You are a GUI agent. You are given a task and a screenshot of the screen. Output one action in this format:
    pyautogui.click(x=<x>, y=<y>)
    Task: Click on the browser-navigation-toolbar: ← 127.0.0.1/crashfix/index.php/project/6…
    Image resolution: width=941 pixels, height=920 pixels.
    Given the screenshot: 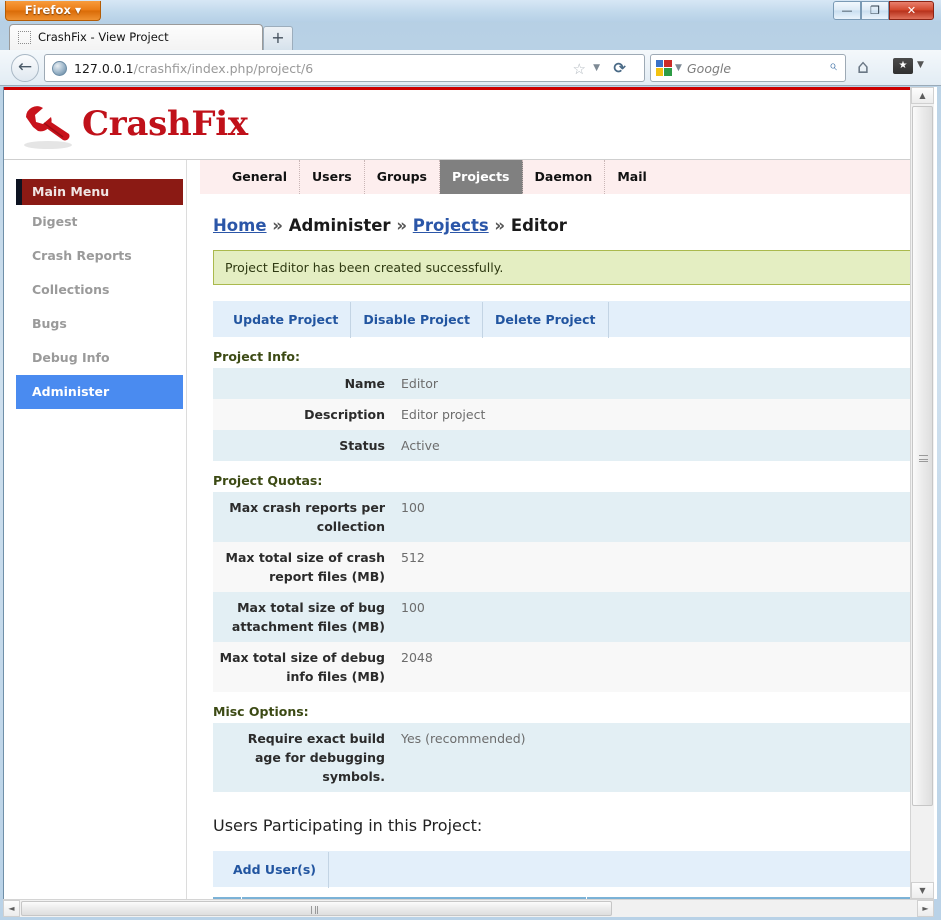 What is the action you would take?
    pyautogui.click(x=470, y=68)
    